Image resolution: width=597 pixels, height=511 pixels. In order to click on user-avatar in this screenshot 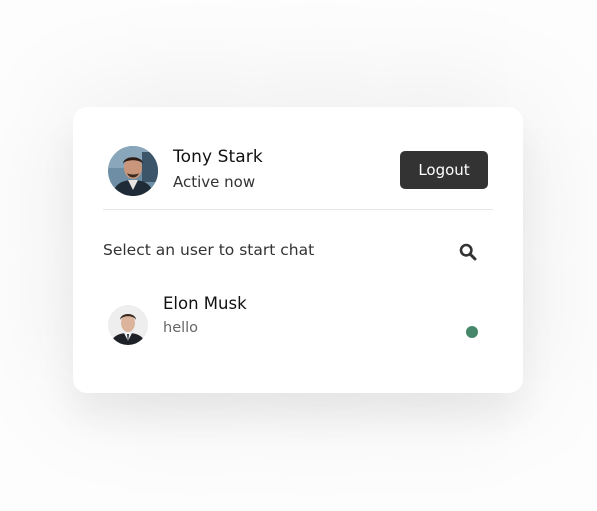, I will do `click(128, 325)`.